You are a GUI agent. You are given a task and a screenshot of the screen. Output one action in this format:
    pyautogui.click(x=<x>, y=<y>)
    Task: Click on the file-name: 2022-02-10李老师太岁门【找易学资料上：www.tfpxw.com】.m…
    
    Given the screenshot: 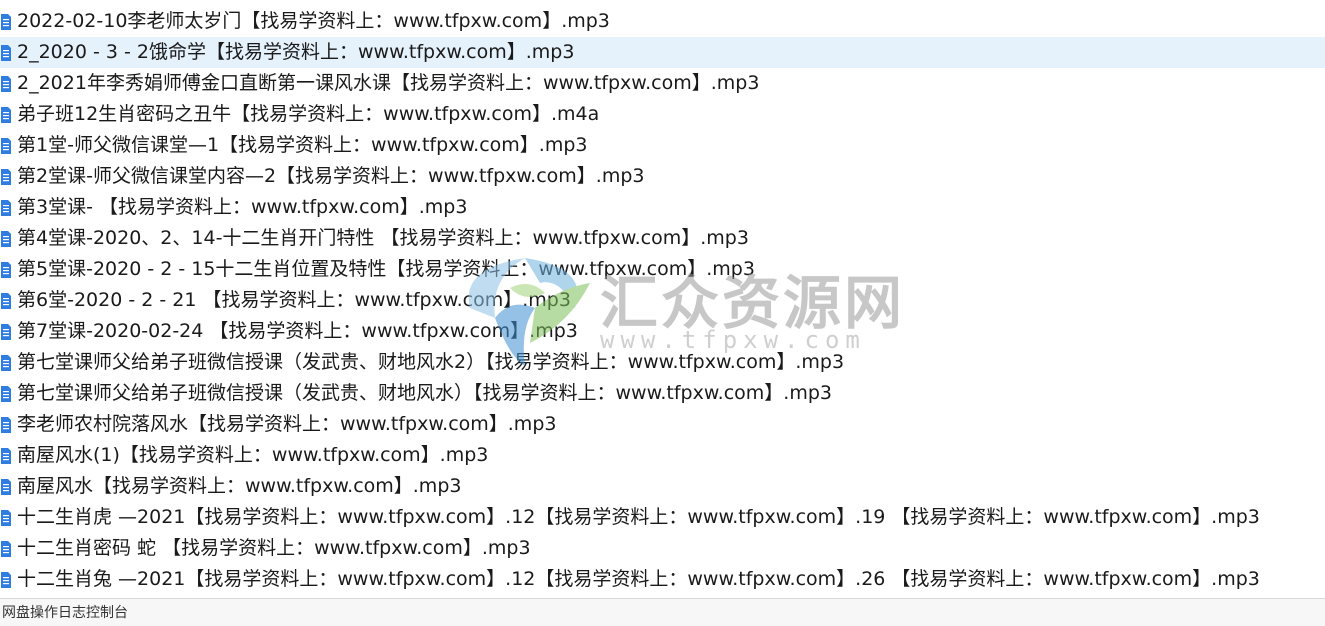 What is the action you would take?
    pyautogui.click(x=313, y=21)
    